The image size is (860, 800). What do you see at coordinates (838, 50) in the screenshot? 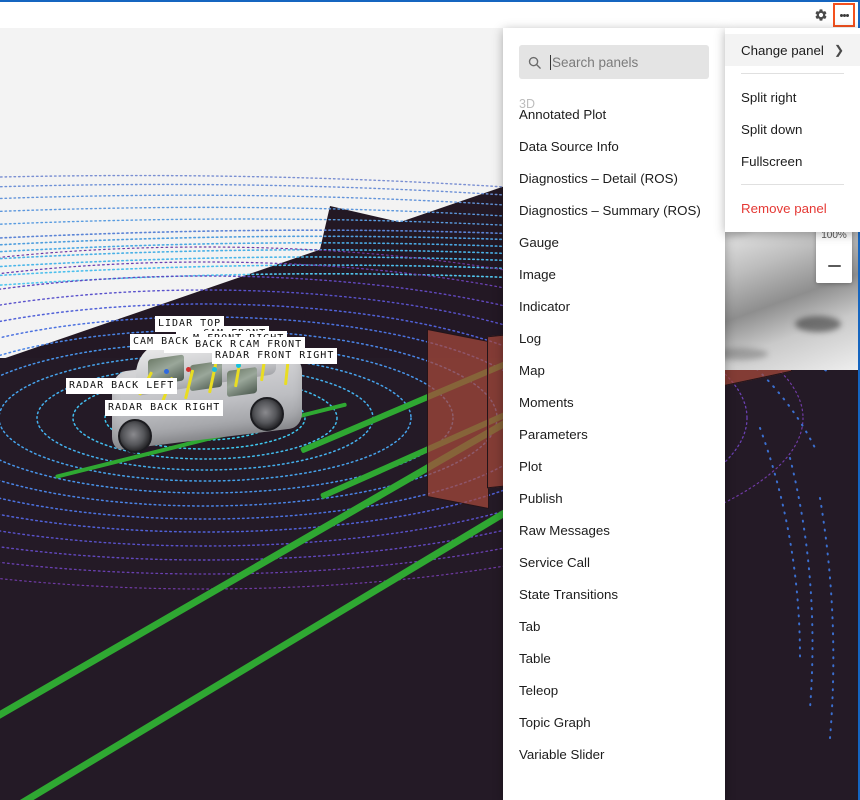
I see `chevron-right-icon: ❯` at bounding box center [838, 50].